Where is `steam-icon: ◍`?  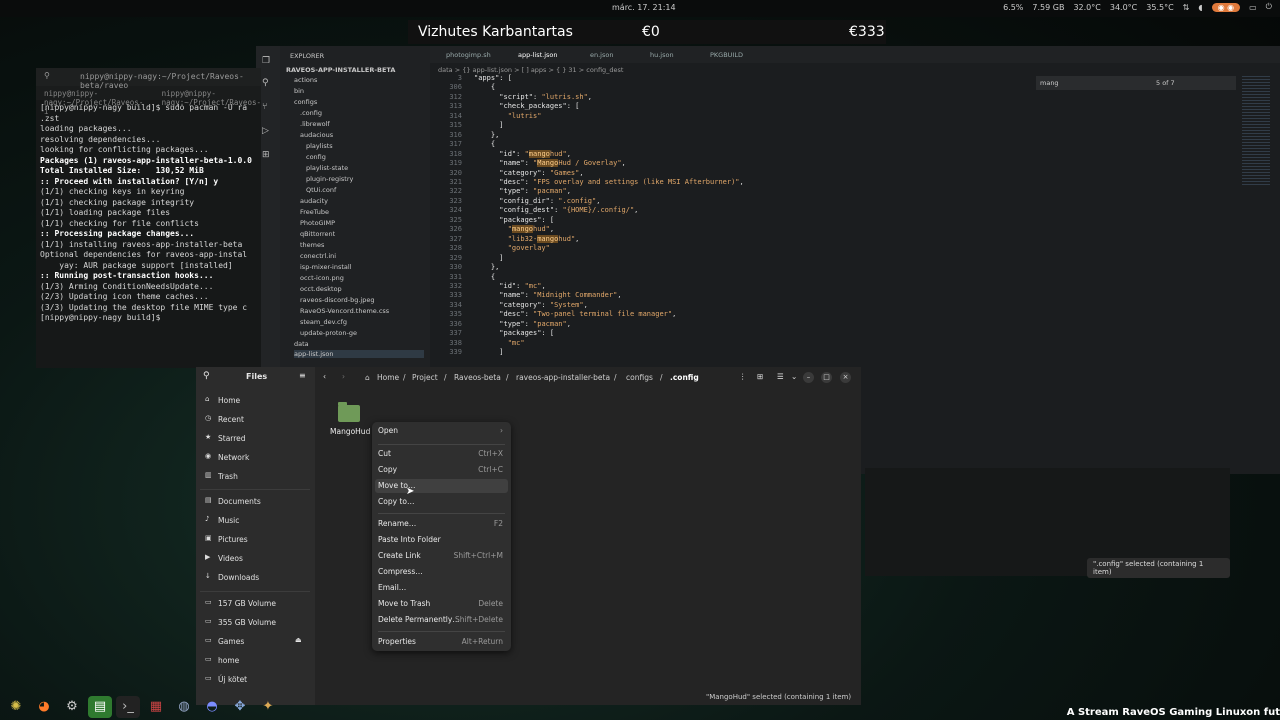
steam-icon: ◍ is located at coordinates (184, 707).